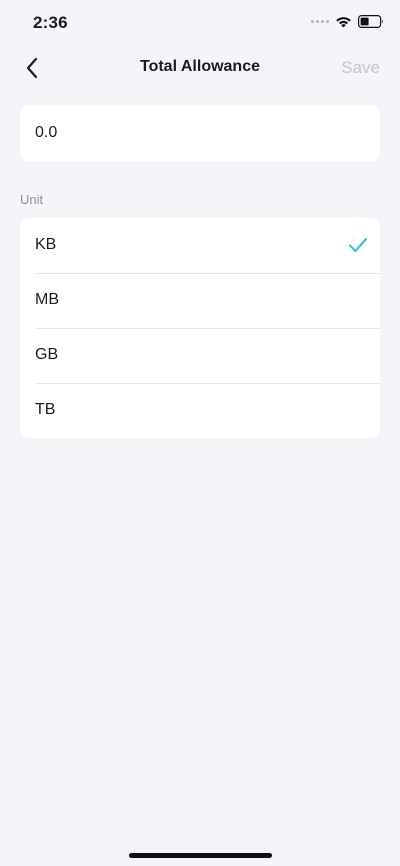  What do you see at coordinates (360, 68) in the screenshot?
I see `save-button: Save` at bounding box center [360, 68].